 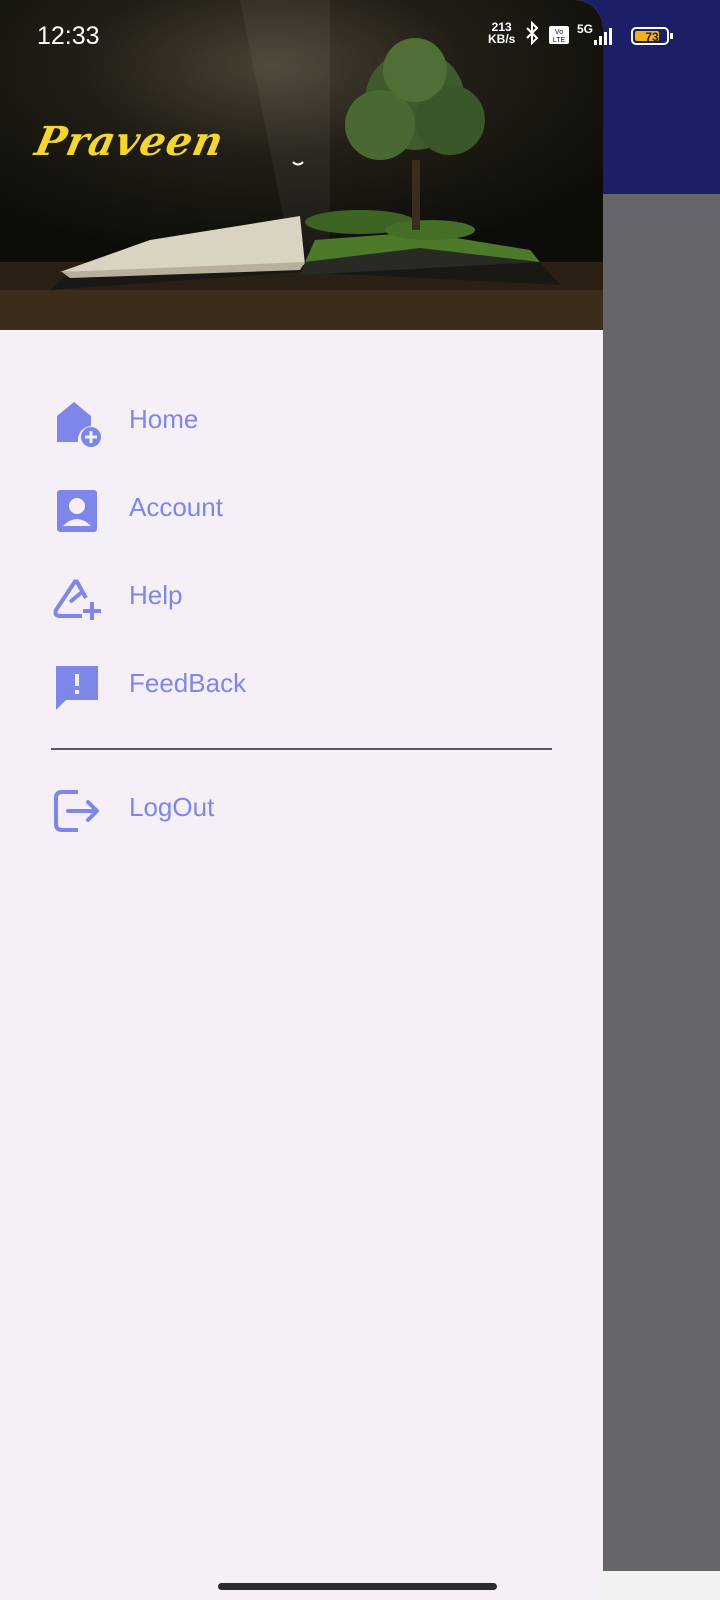 I want to click on status-time: 12:33, so click(x=68, y=36).